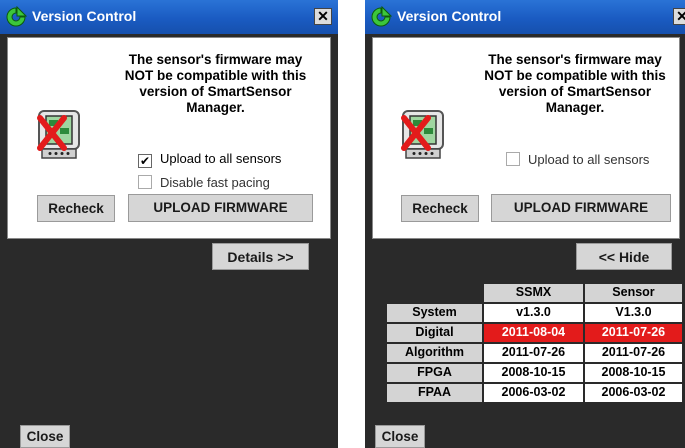 This screenshot has width=685, height=448. I want to click on upload-all-checkbox: Upload to all sensors, so click(577, 159).